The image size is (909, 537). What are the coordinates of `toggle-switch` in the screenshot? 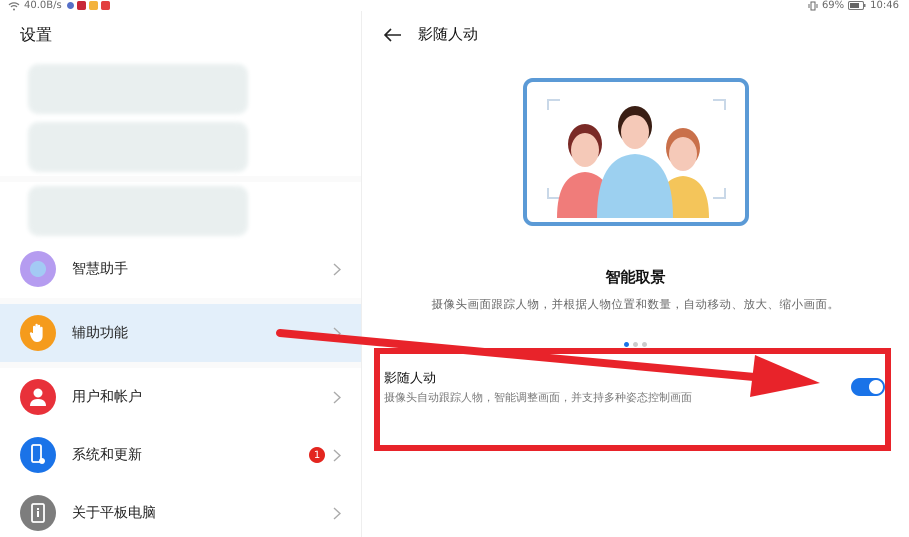 It's located at (868, 387).